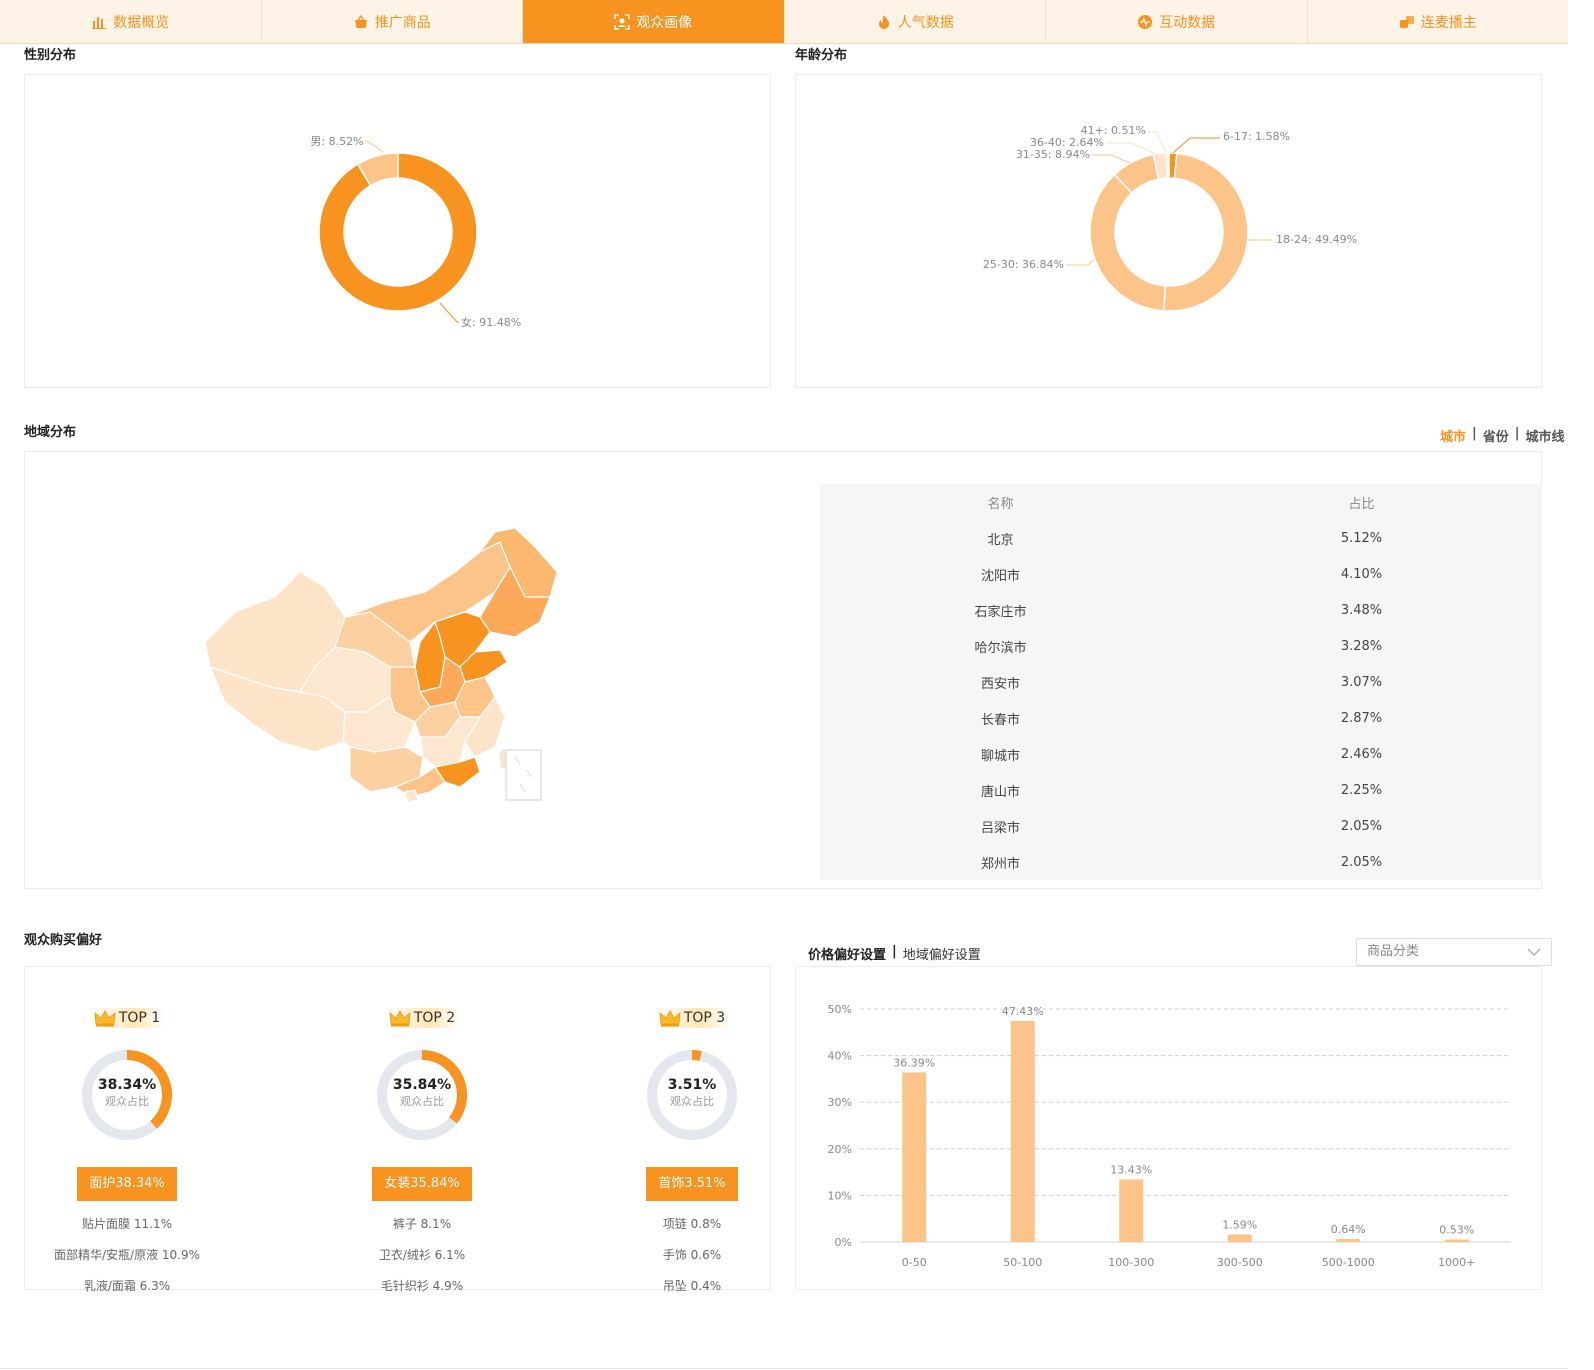 This screenshot has height=1370, width=1594. Describe the element at coordinates (1361, 538) in the screenshot. I see `city-share: 5.12%` at that location.